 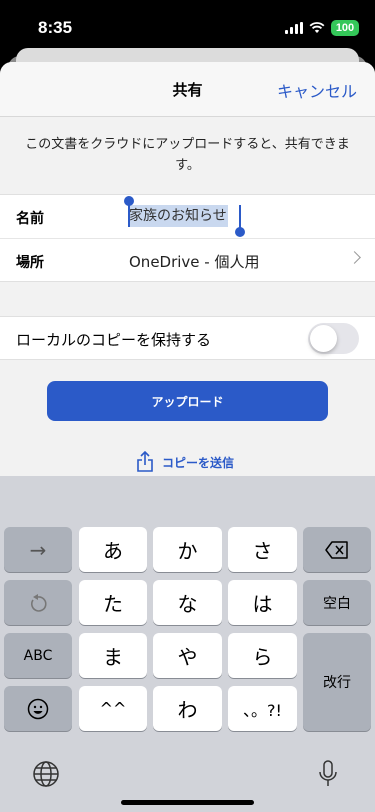 I want to click on key-na-row: な, so click(x=187, y=602).